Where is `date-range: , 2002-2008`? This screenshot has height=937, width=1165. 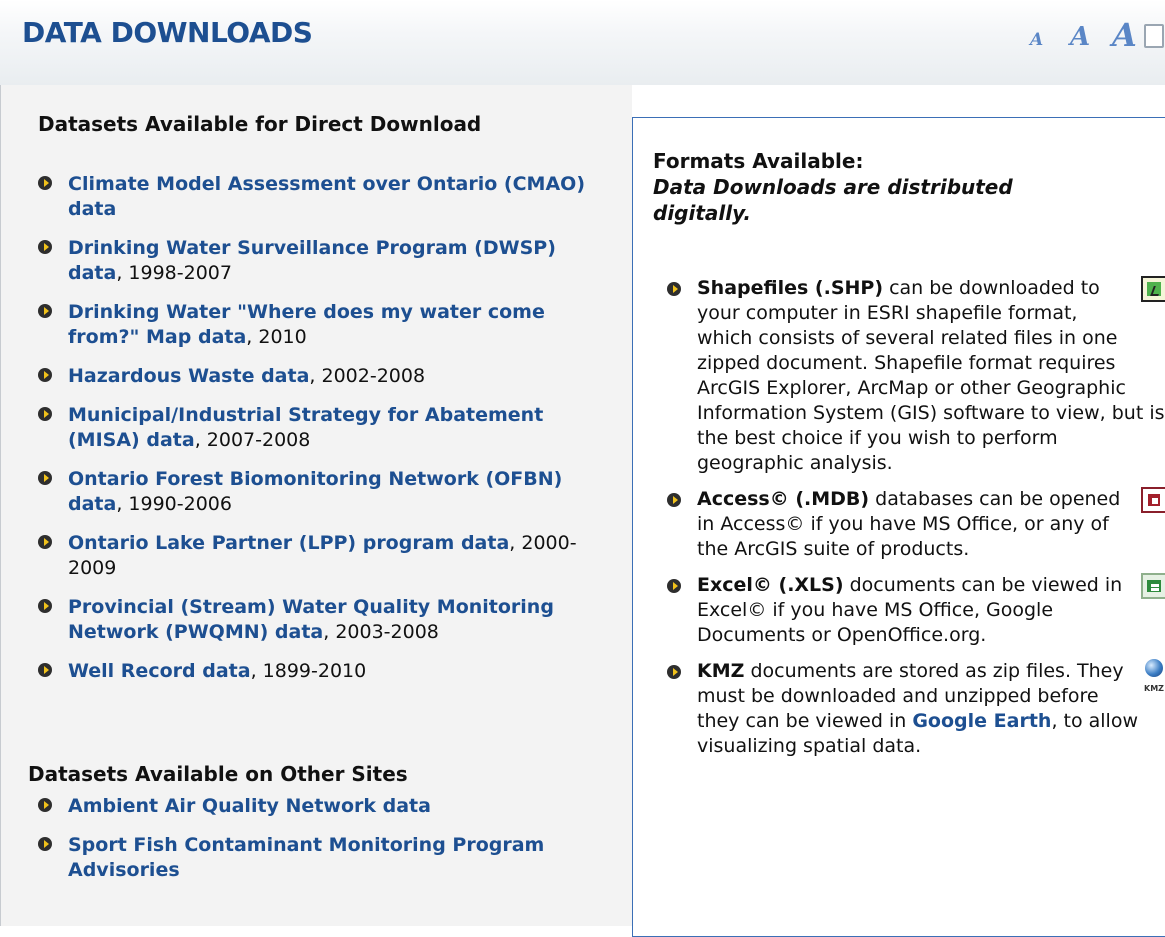
date-range: , 2002-2008 is located at coordinates (367, 376).